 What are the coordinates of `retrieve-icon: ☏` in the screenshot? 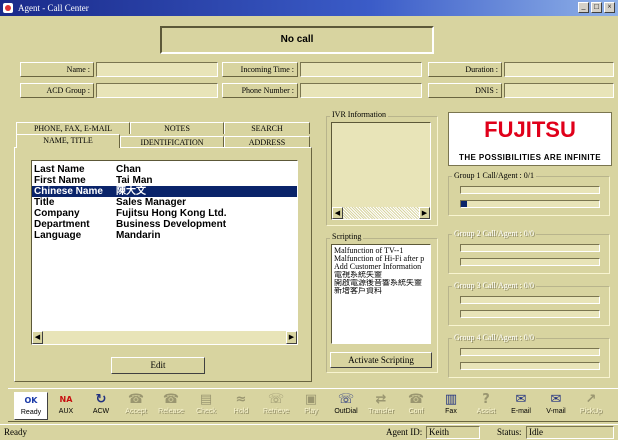 It's located at (276, 399).